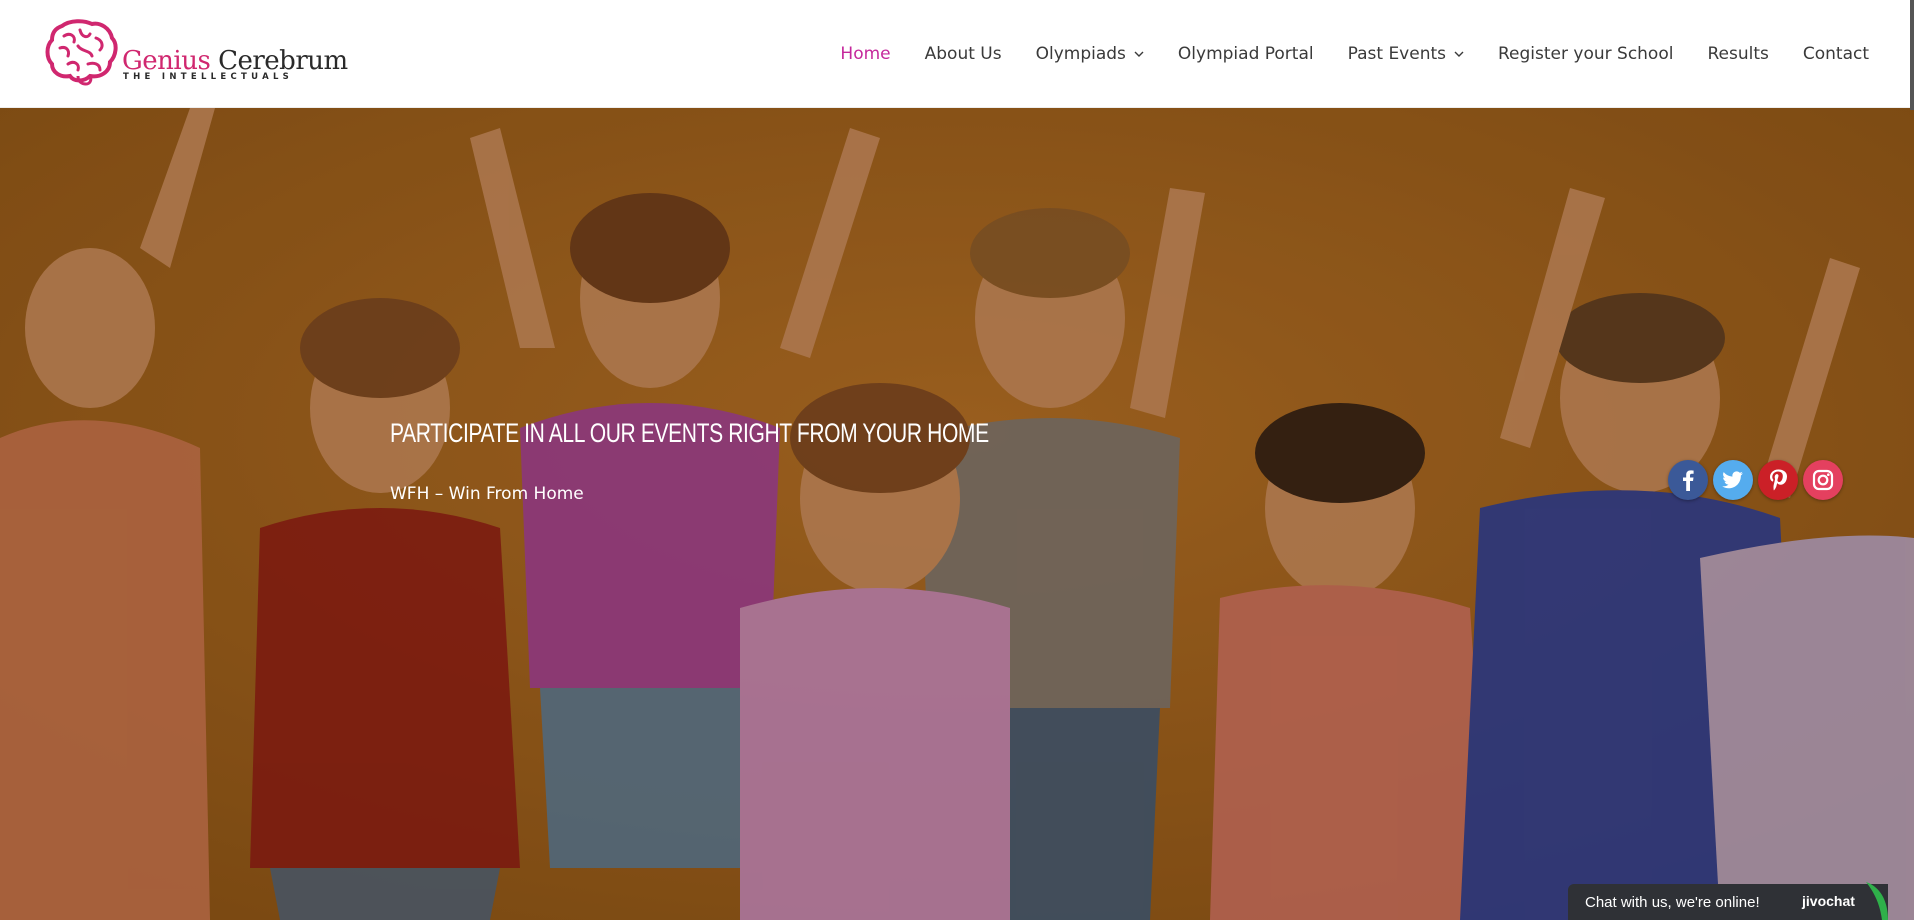  Describe the element at coordinates (196, 52) in the screenshot. I see `site-logo: Genius Cerebrum THE INTELLECTUALS` at that location.